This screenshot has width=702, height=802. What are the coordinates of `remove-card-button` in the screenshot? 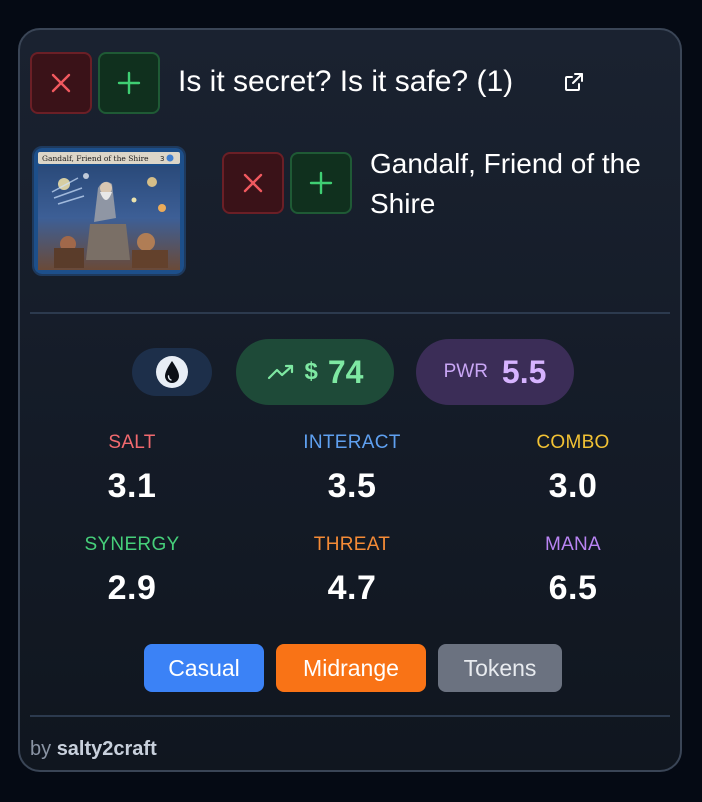 It's located at (253, 183).